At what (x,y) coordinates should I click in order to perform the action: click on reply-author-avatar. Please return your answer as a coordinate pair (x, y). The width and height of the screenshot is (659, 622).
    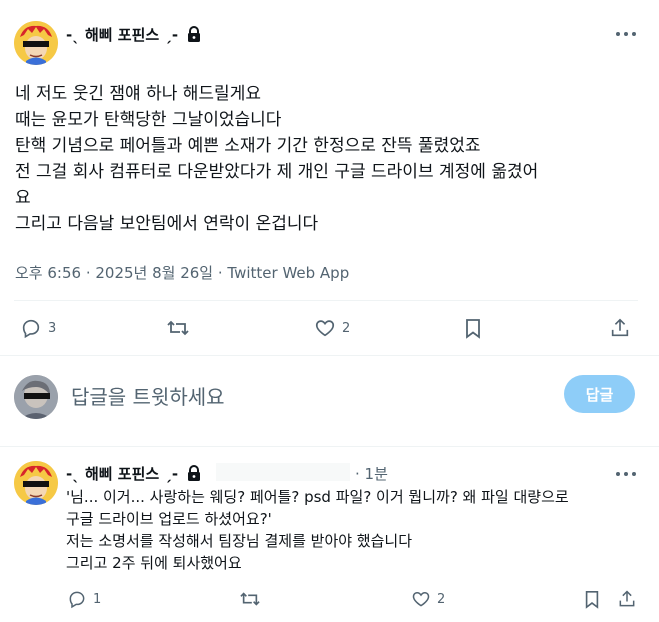
    Looking at the image, I should click on (36, 483).